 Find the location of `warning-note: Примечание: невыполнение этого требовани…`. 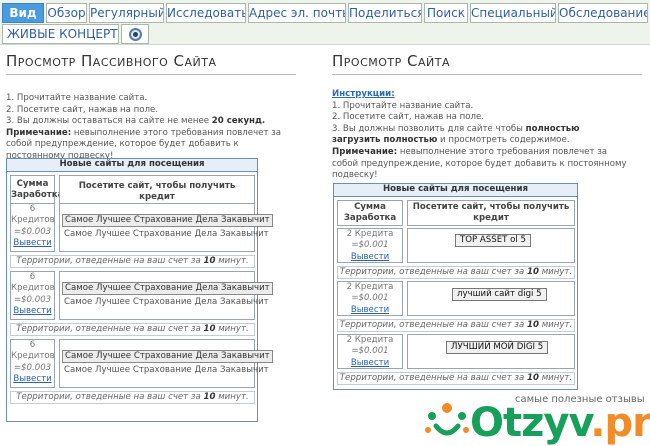

warning-note: Примечание: невыполнение этого требовани… is located at coordinates (479, 163).